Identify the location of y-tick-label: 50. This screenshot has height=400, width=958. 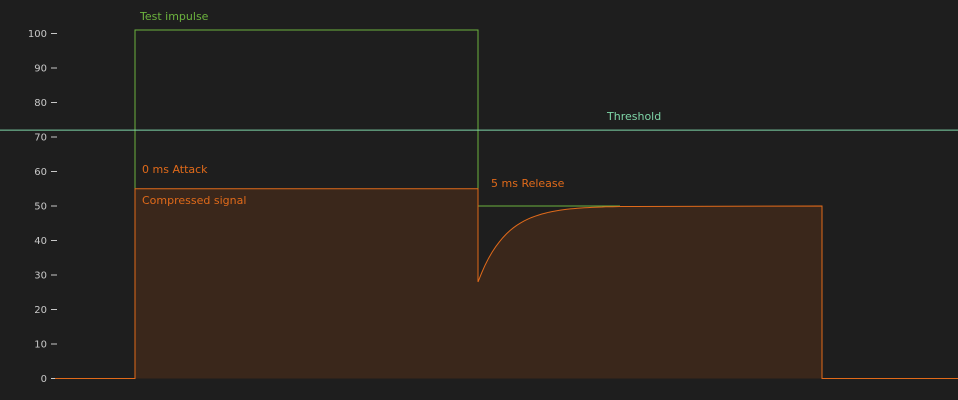
(40, 207).